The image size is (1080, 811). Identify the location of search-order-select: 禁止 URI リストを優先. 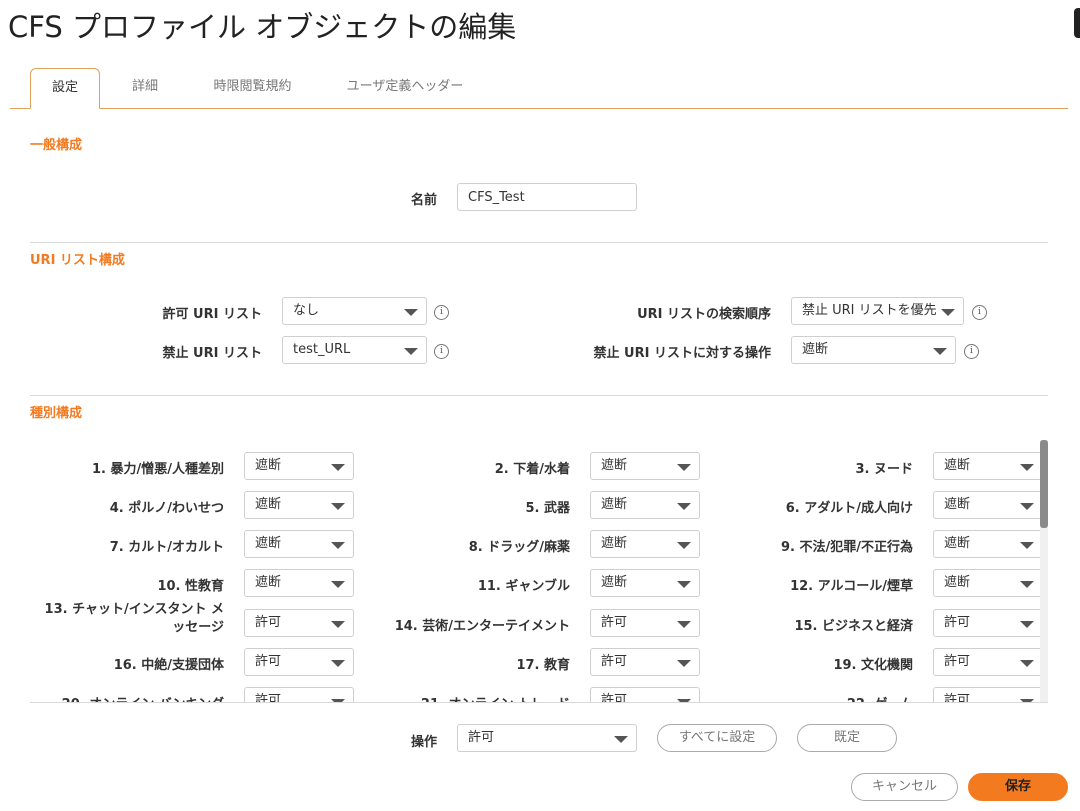
(877, 311).